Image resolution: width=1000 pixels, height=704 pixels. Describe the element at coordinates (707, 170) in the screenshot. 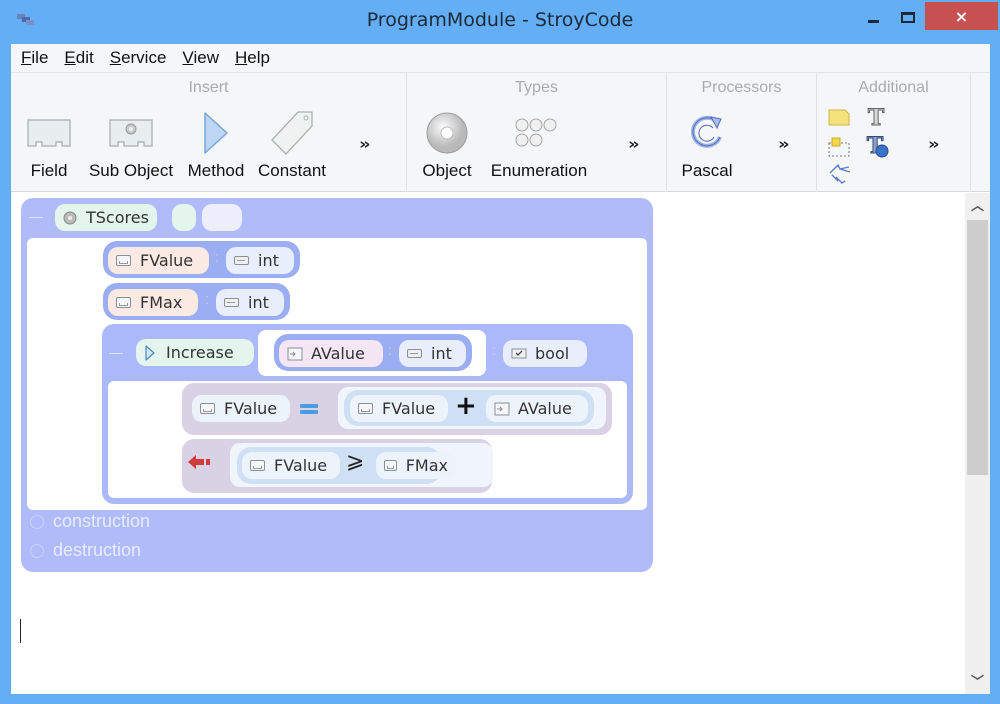

I see `button-label: Pascal` at that location.